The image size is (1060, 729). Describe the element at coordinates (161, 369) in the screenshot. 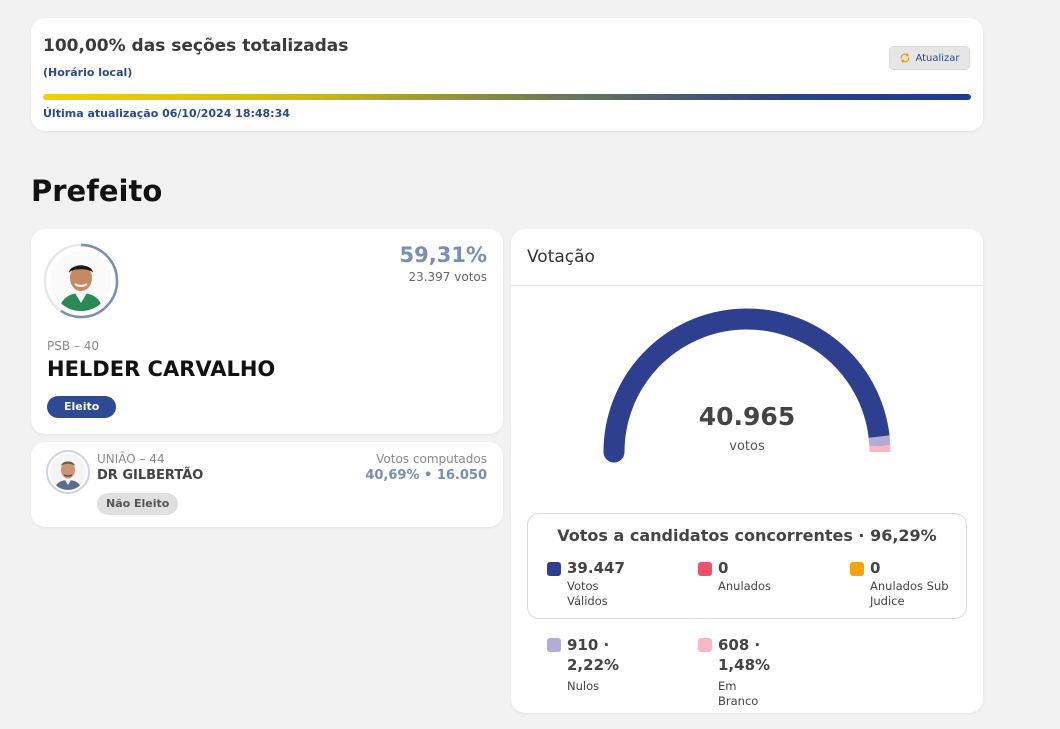

I see `candidate-name: HELDER CARVALHO` at that location.